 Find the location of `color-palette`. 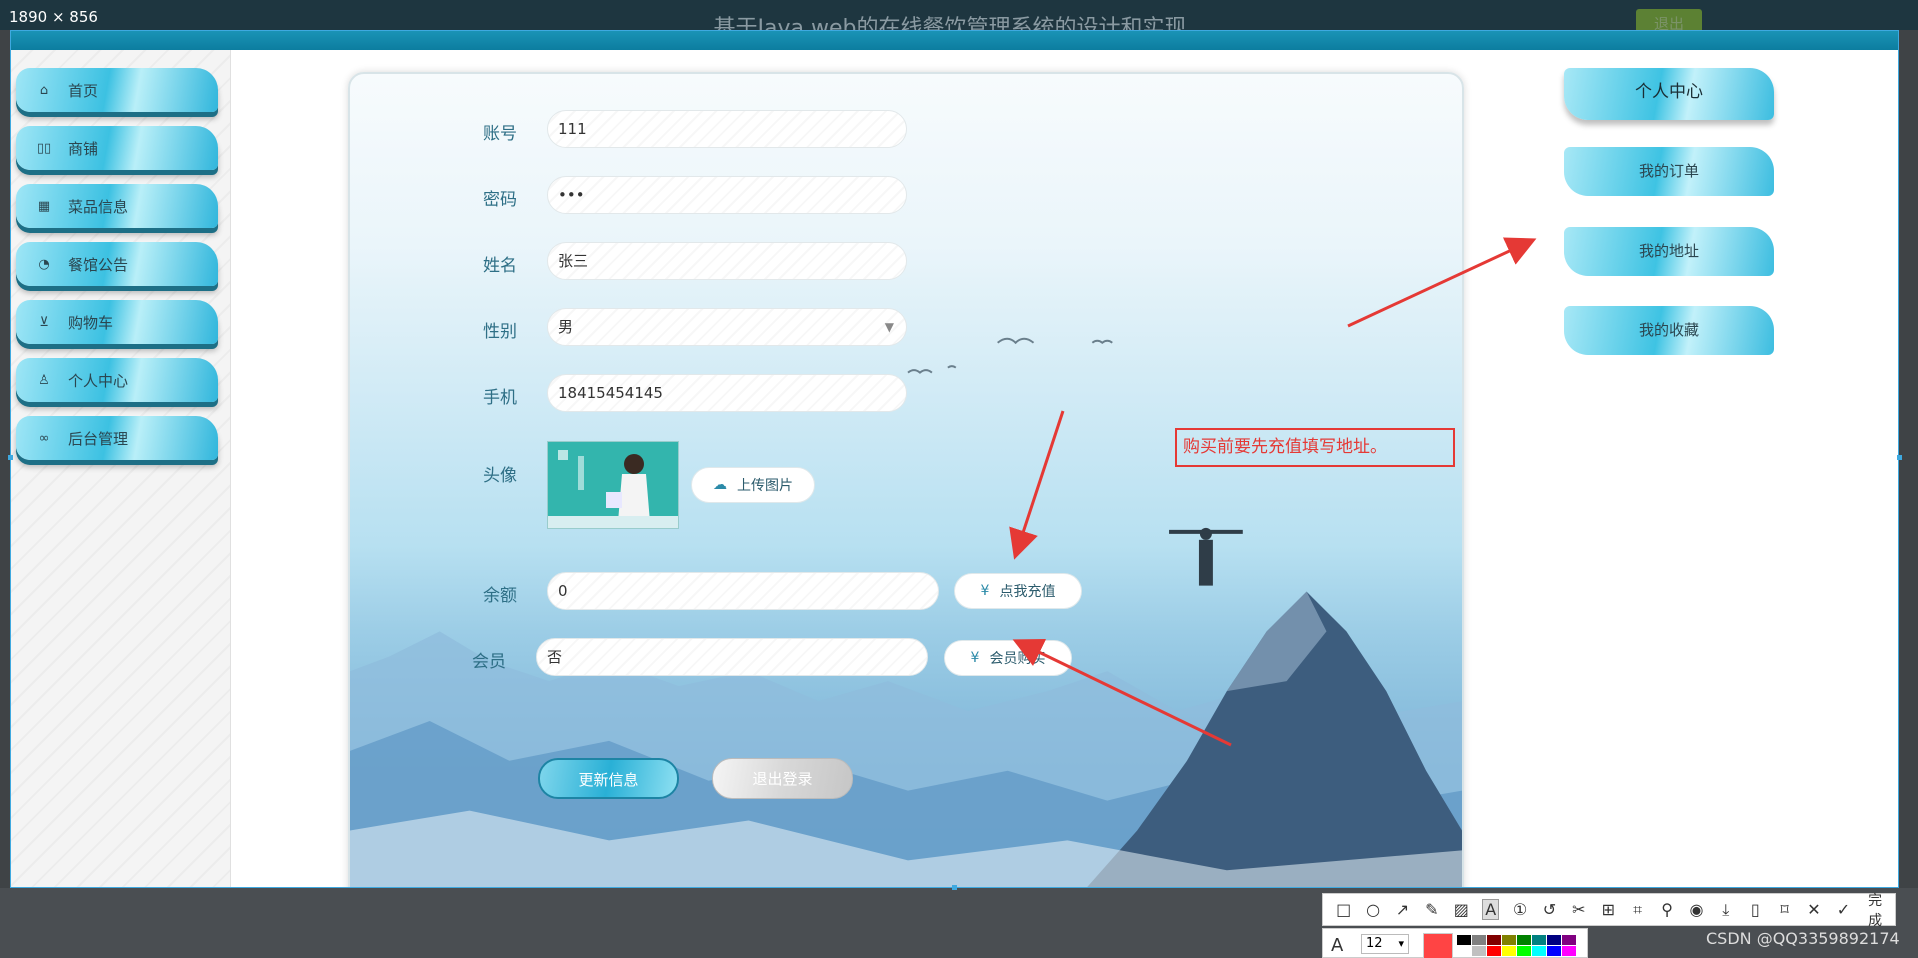

color-palette is located at coordinates (1516, 945).